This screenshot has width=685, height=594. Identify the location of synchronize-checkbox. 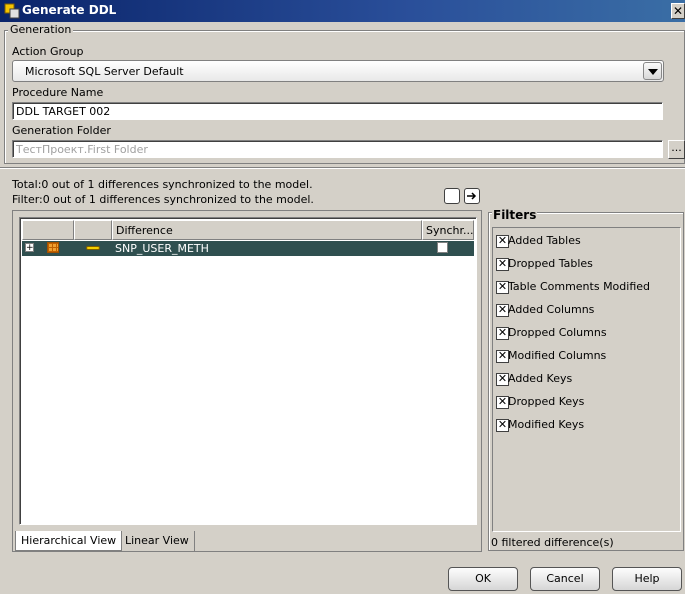
(442, 247).